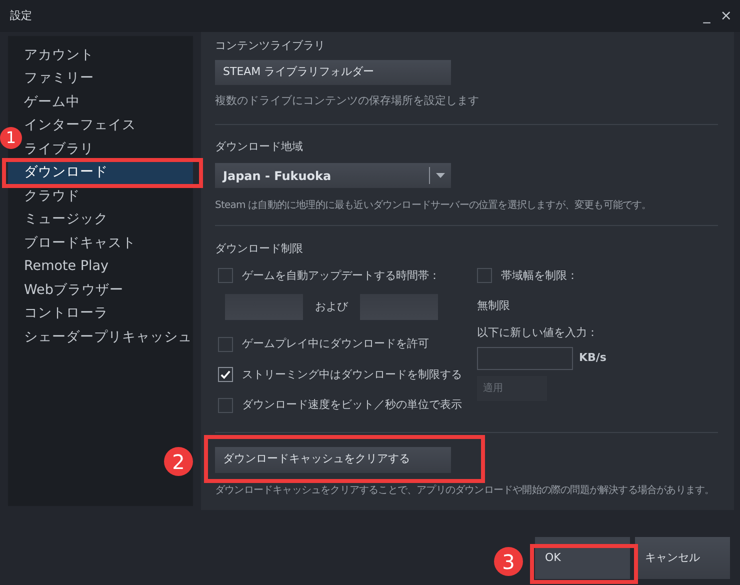 This screenshot has width=740, height=585. I want to click on sidebar-item: アカウント, so click(59, 54).